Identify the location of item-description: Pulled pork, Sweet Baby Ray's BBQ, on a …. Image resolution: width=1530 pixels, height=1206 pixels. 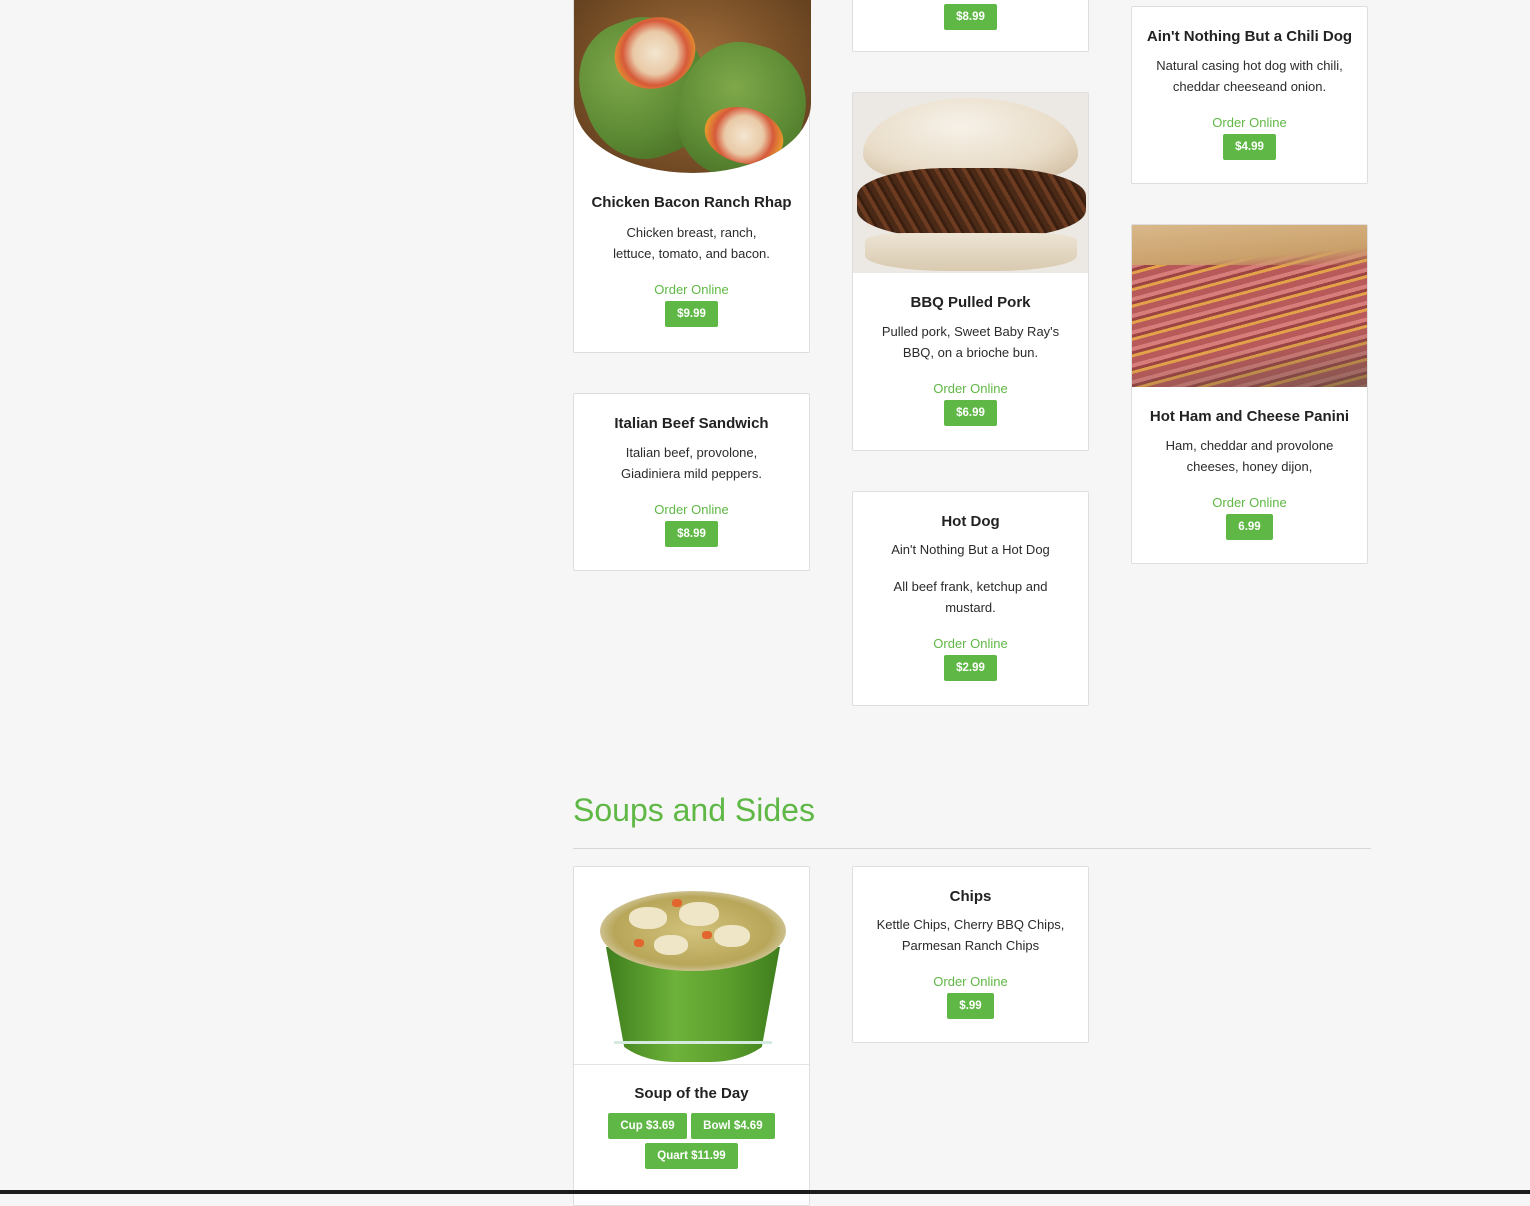
(970, 342).